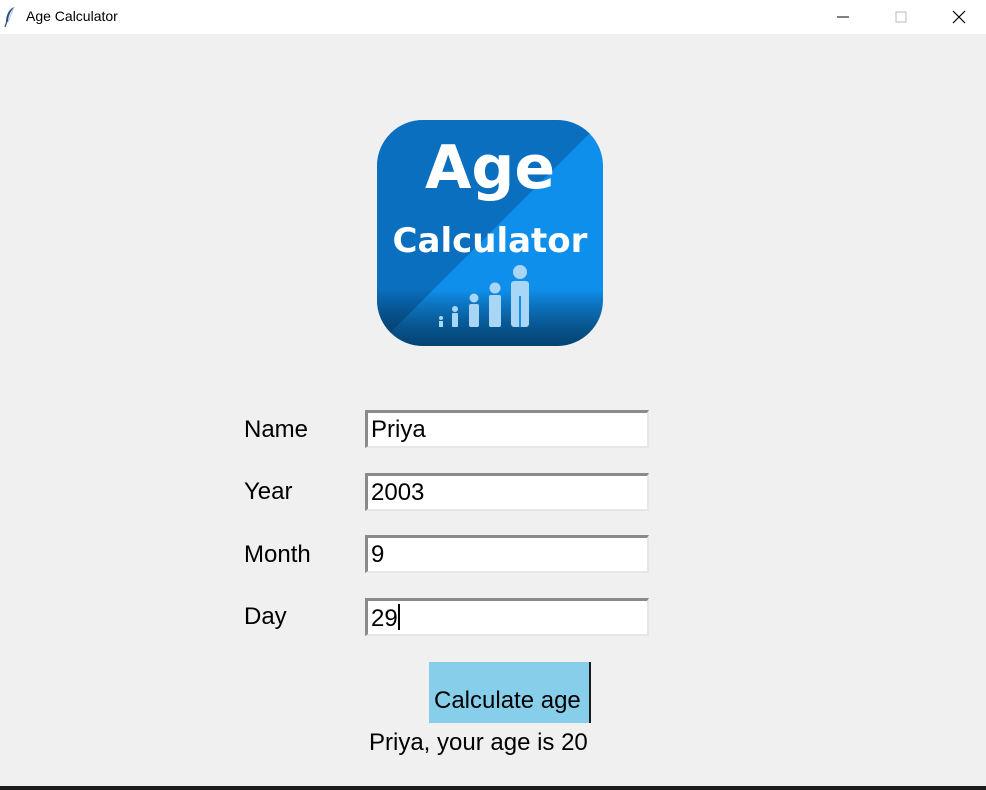 The image size is (986, 790). Describe the element at coordinates (265, 616) in the screenshot. I see `day-label: Day` at that location.